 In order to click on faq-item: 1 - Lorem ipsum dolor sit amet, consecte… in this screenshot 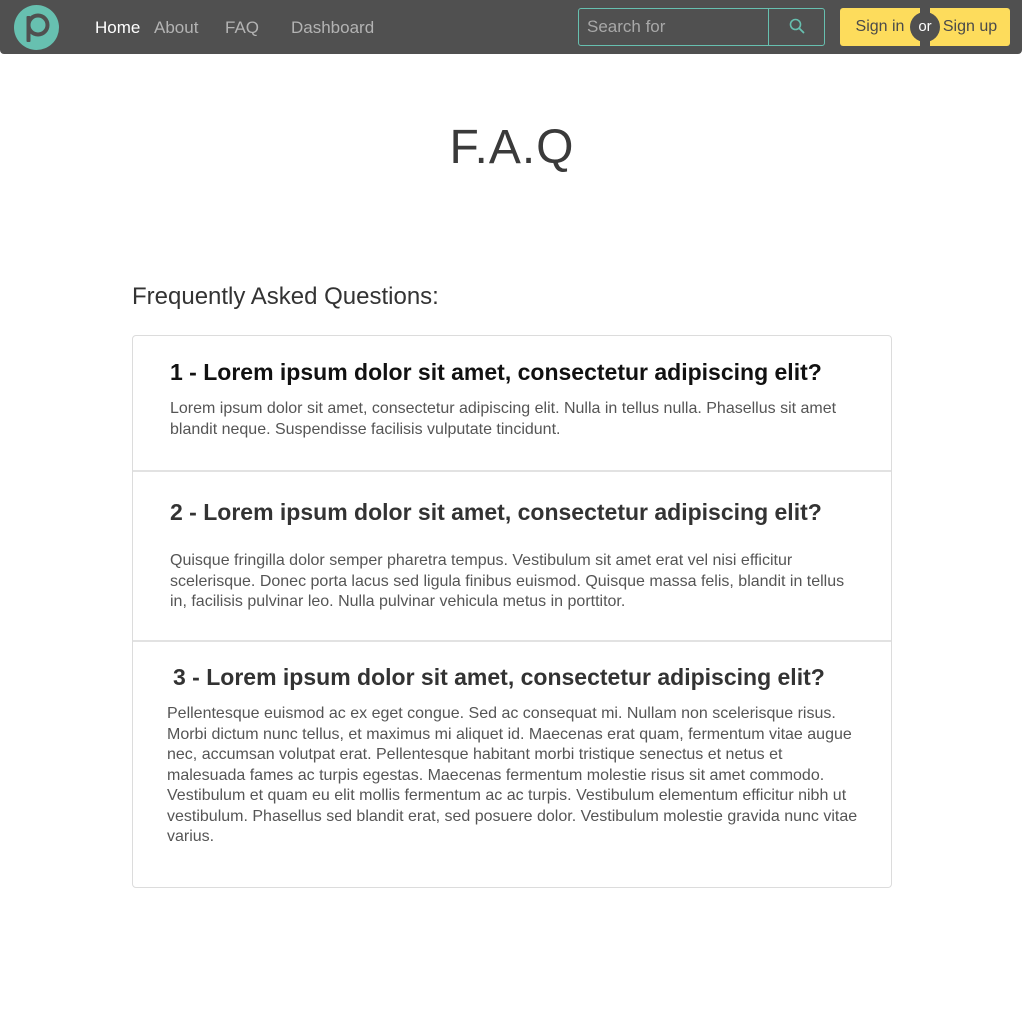, I will do `click(512, 404)`.